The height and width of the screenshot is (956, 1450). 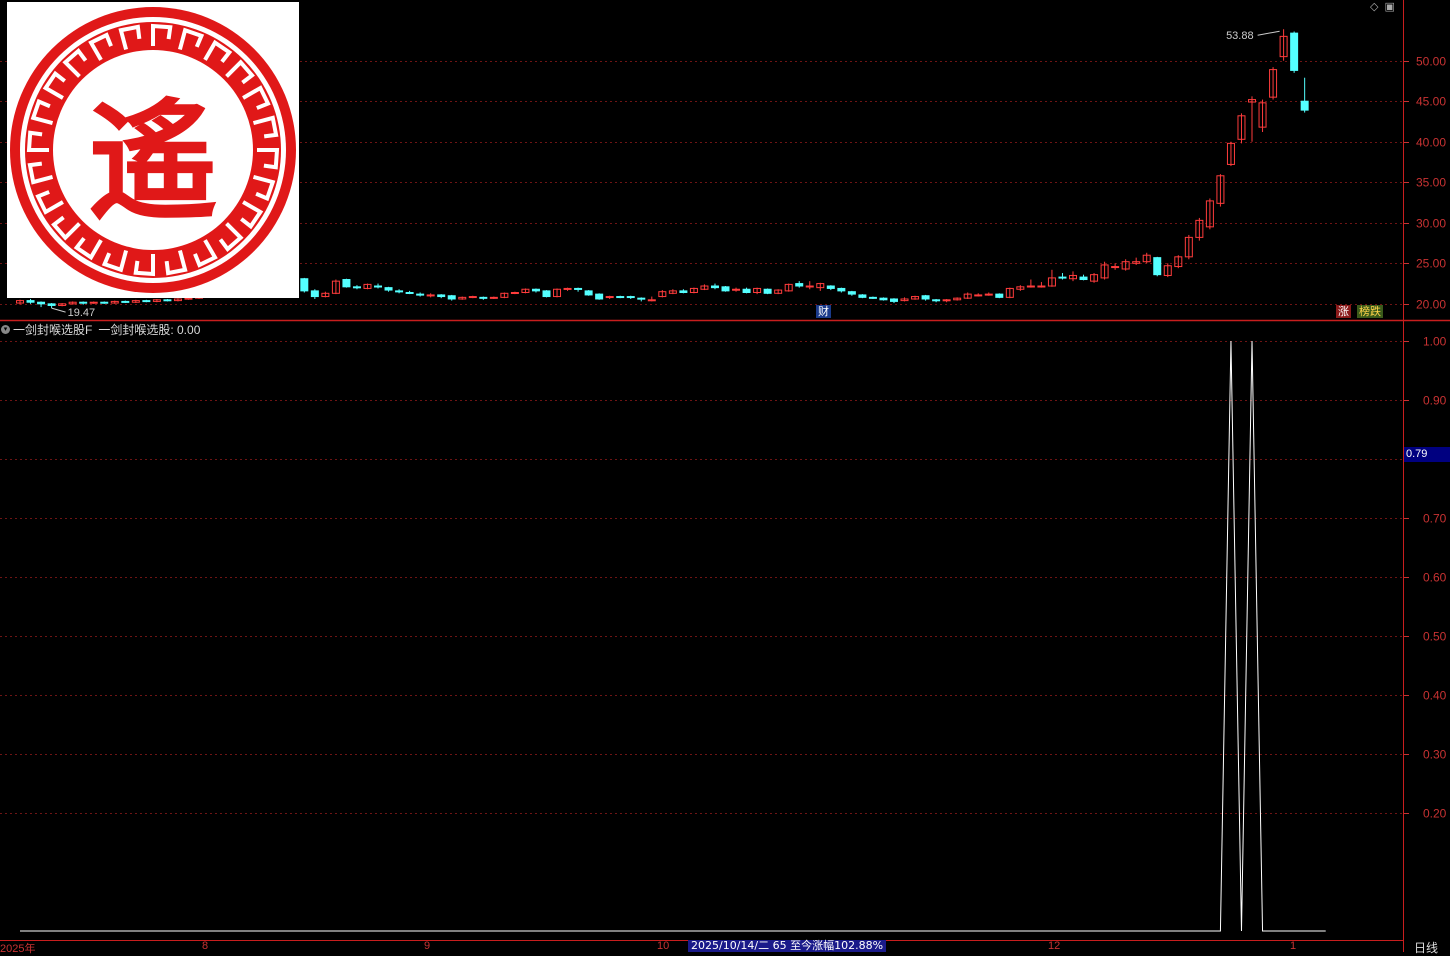 What do you see at coordinates (1343, 311) in the screenshot?
I see `rise-marker: 涨` at bounding box center [1343, 311].